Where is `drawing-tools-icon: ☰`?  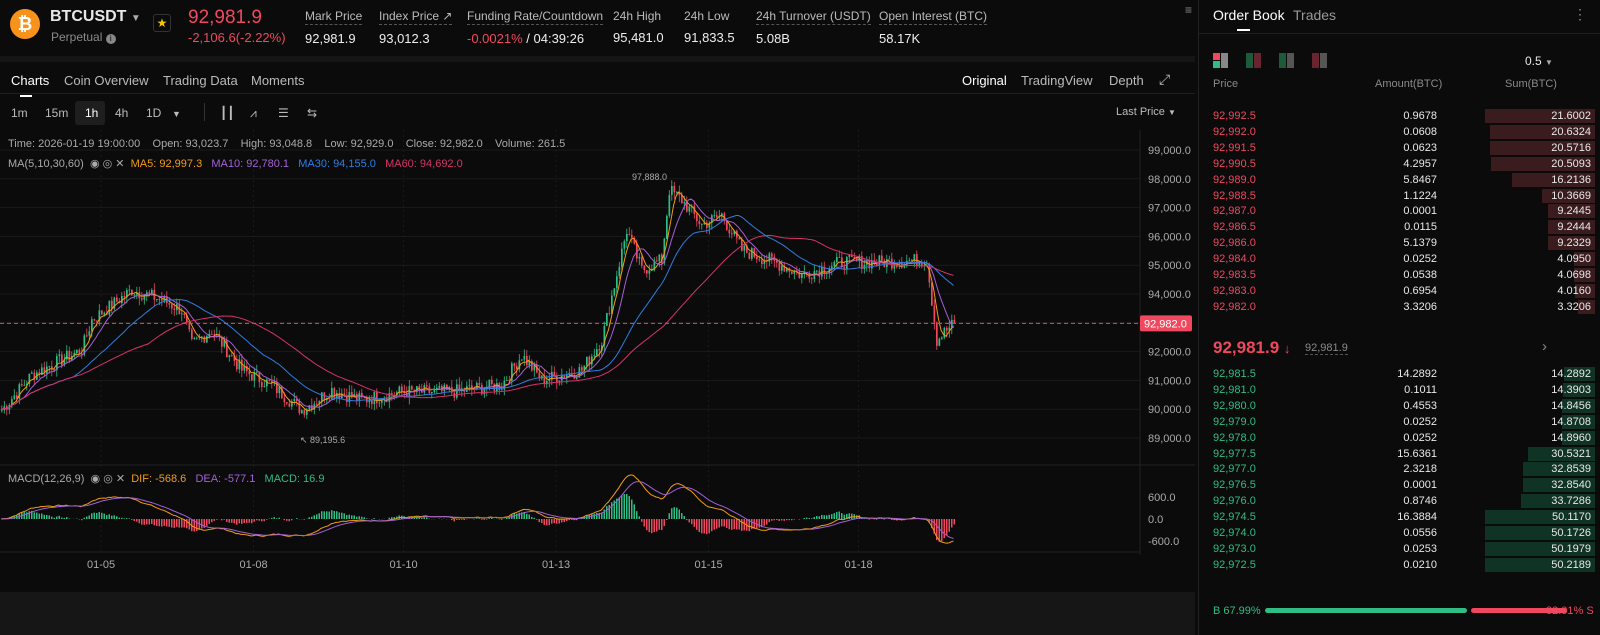
drawing-tools-icon: ☰ is located at coordinates (283, 113).